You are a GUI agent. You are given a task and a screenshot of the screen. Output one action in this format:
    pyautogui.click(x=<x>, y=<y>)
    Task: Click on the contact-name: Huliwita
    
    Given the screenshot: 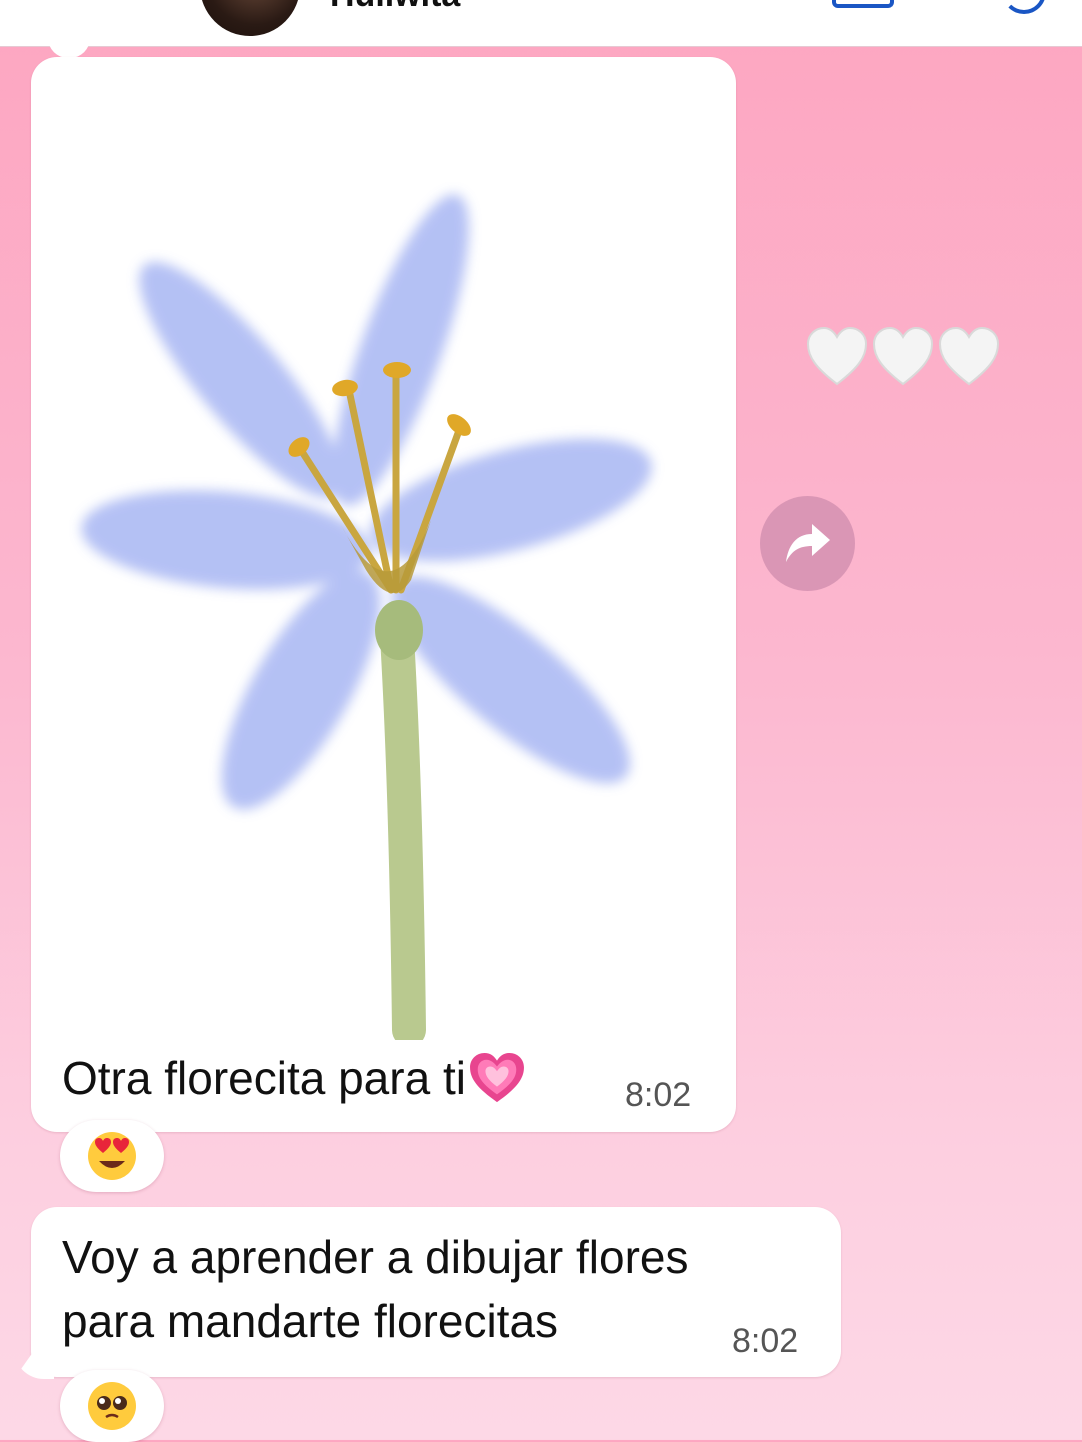 What is the action you would take?
    pyautogui.click(x=395, y=7)
    